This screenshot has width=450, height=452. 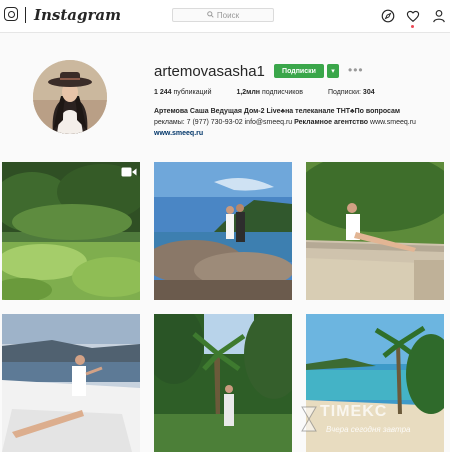 What do you see at coordinates (388, 16) in the screenshot?
I see `compass-icon` at bounding box center [388, 16].